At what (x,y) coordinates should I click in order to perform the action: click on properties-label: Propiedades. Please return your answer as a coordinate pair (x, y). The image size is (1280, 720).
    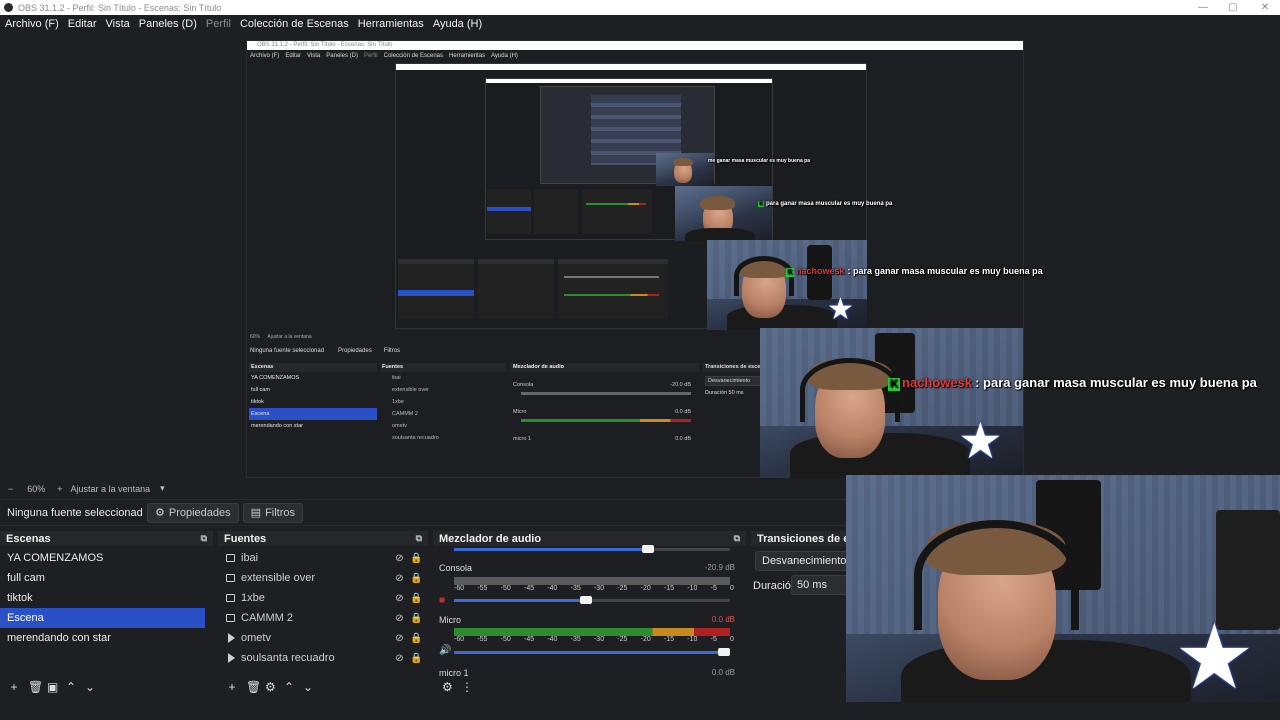
    Looking at the image, I should click on (199, 512).